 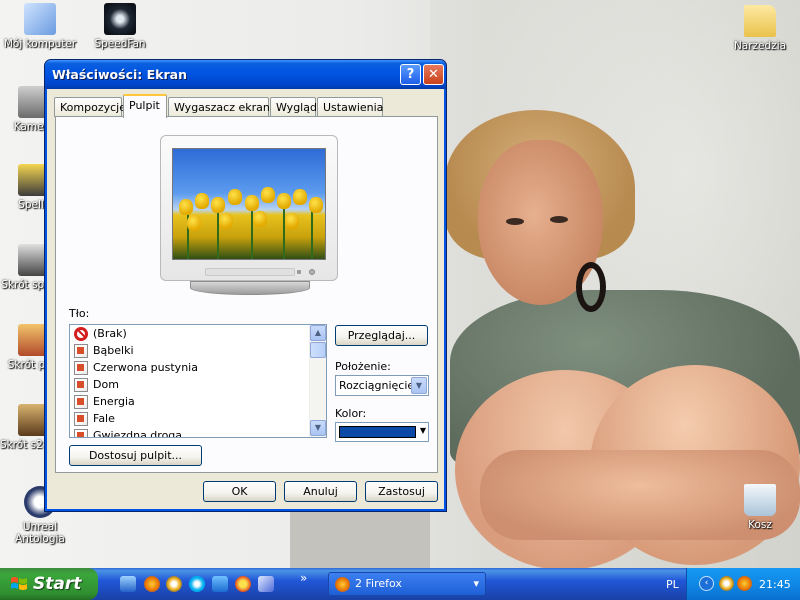 What do you see at coordinates (250, 288) in the screenshot?
I see `monitor-stand` at bounding box center [250, 288].